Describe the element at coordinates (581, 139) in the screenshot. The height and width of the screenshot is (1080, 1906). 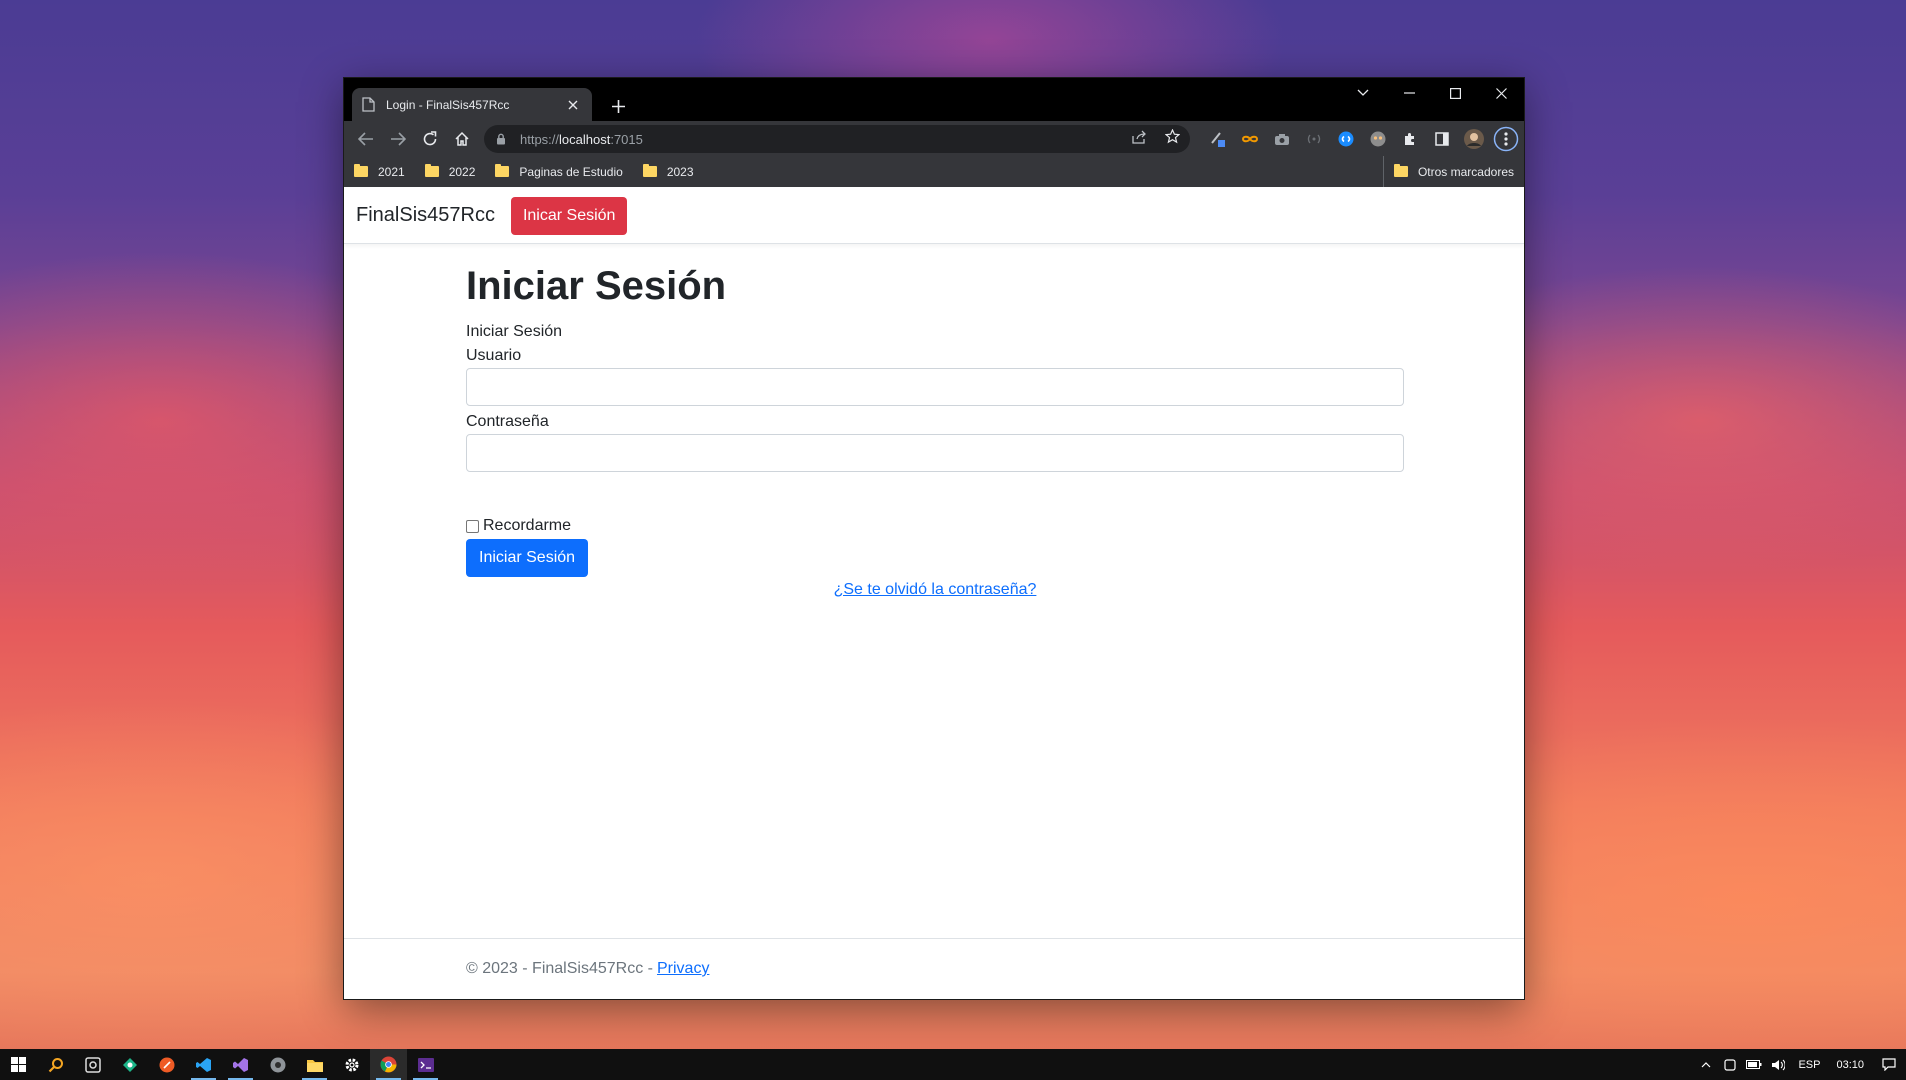
I see `url-text: https://localhost:7015` at that location.